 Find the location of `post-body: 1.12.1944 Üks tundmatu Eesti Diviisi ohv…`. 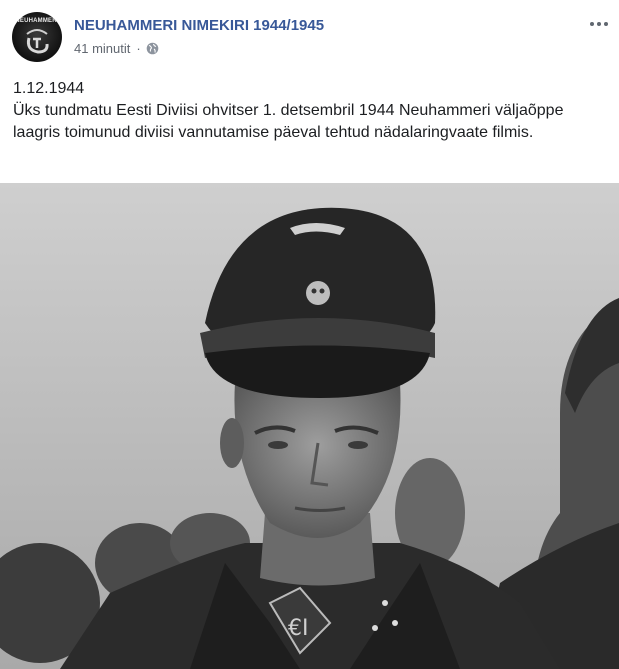

post-body: 1.12.1944 Üks tundmatu Eesti Diviisi ohv… is located at coordinates (308, 111).